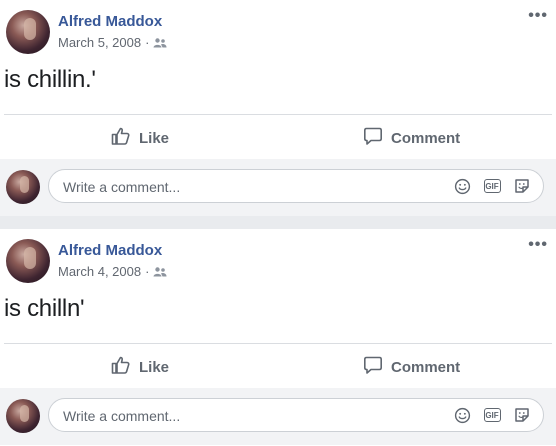  I want to click on status-text: is chilln', so click(44, 308).